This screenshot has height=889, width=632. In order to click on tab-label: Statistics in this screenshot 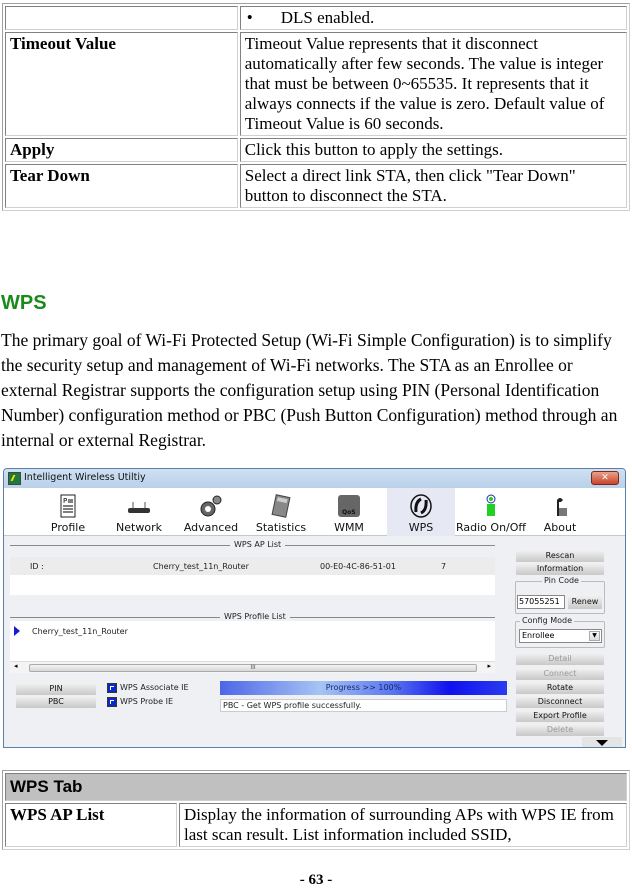, I will do `click(281, 527)`.